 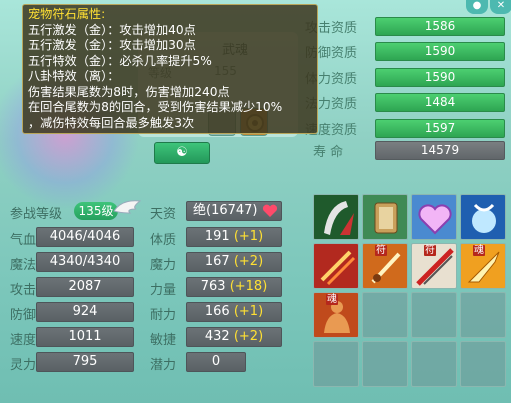 I want to click on tooltip-line: ，减伤特效每回合最多触发3次, so click(x=111, y=122).